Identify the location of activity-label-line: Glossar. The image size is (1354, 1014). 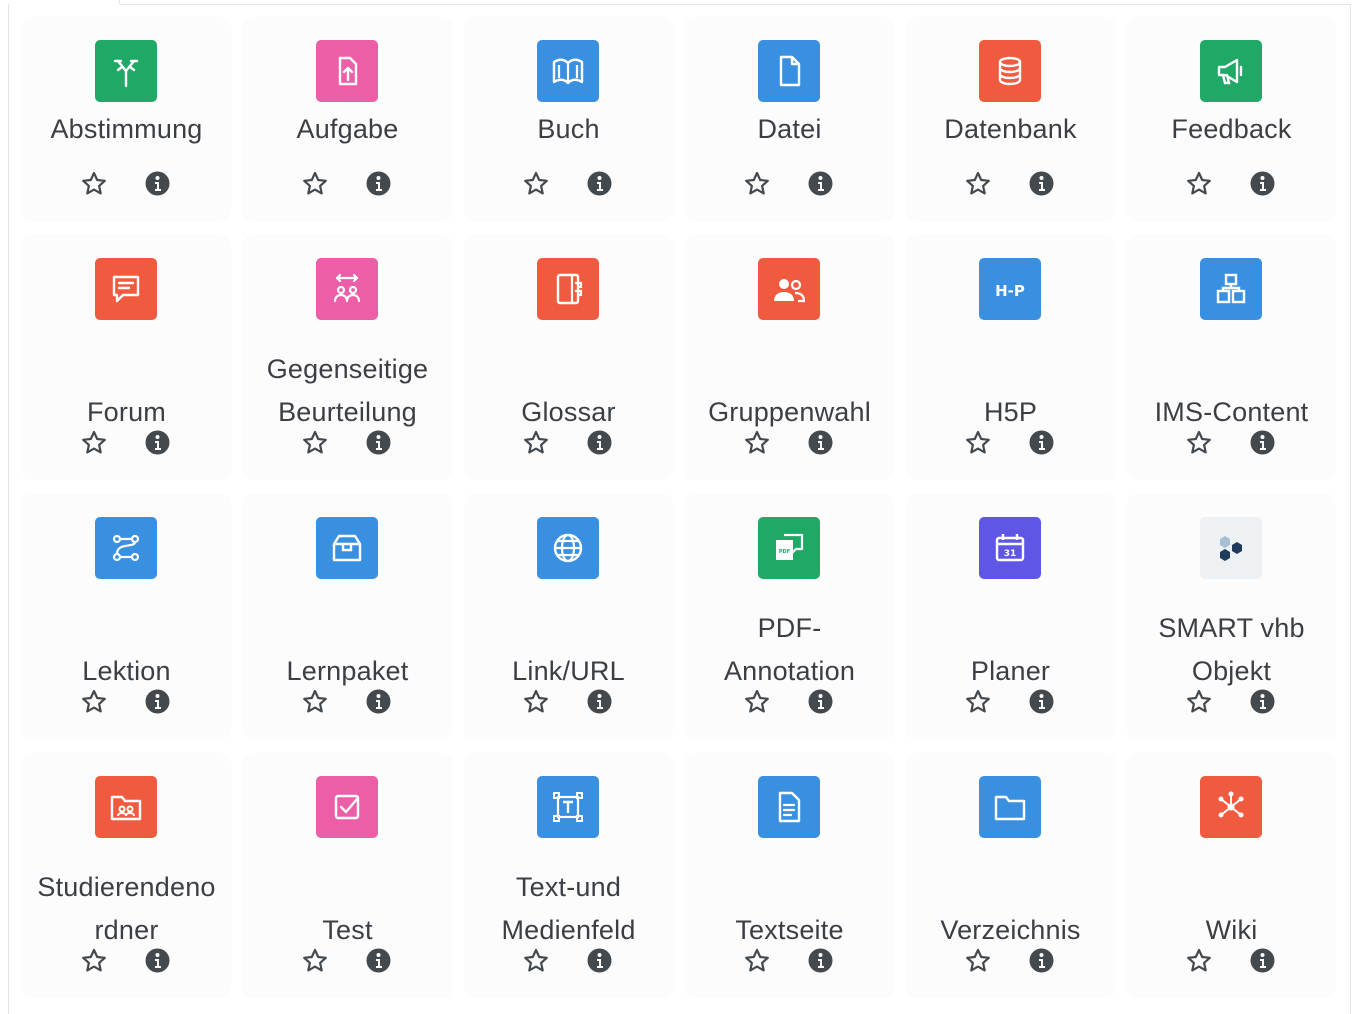
(568, 412).